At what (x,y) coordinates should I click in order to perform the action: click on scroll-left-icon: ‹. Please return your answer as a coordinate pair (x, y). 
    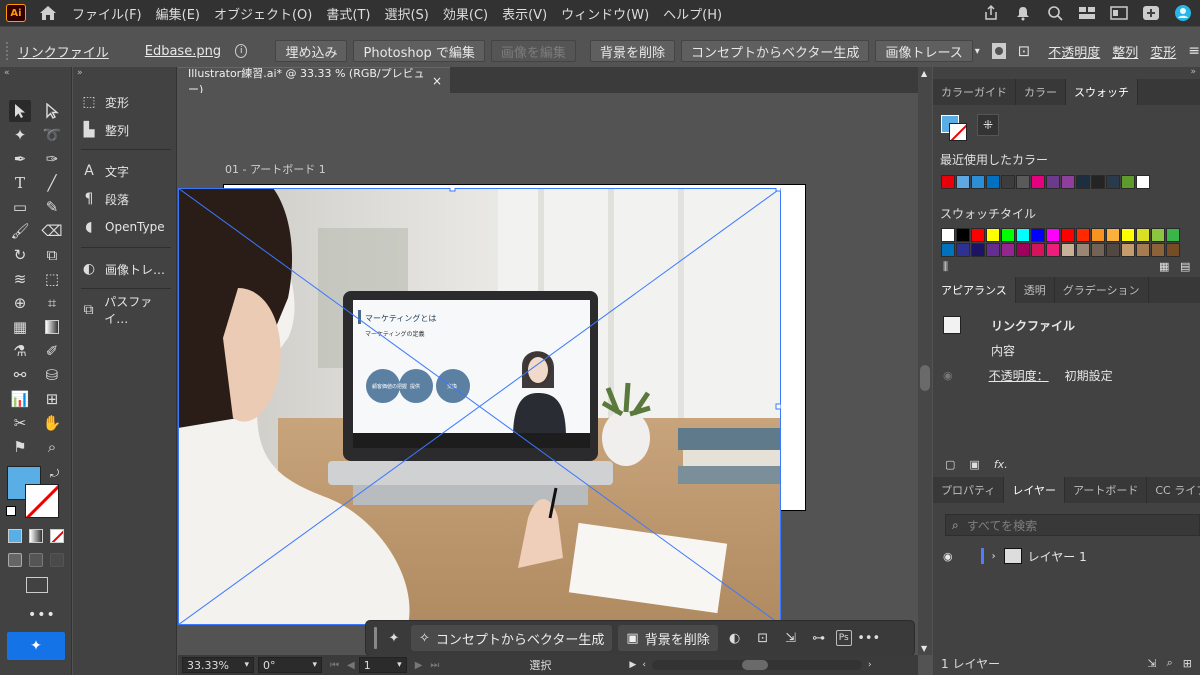
    Looking at the image, I should click on (644, 665).